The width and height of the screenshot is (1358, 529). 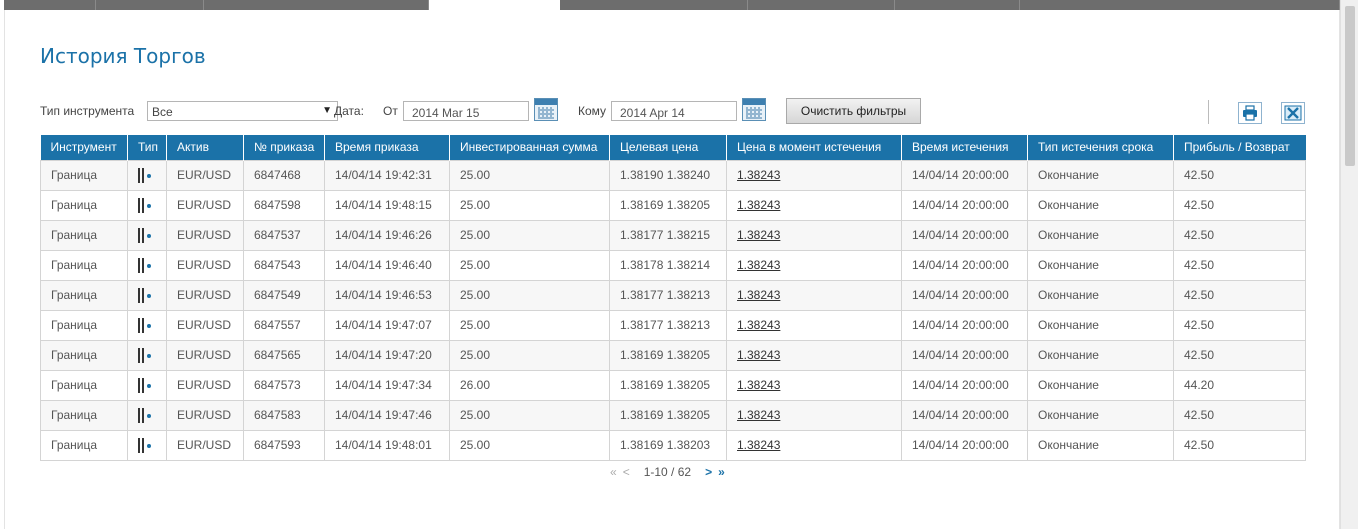 I want to click on last-page-button: », so click(x=721, y=472).